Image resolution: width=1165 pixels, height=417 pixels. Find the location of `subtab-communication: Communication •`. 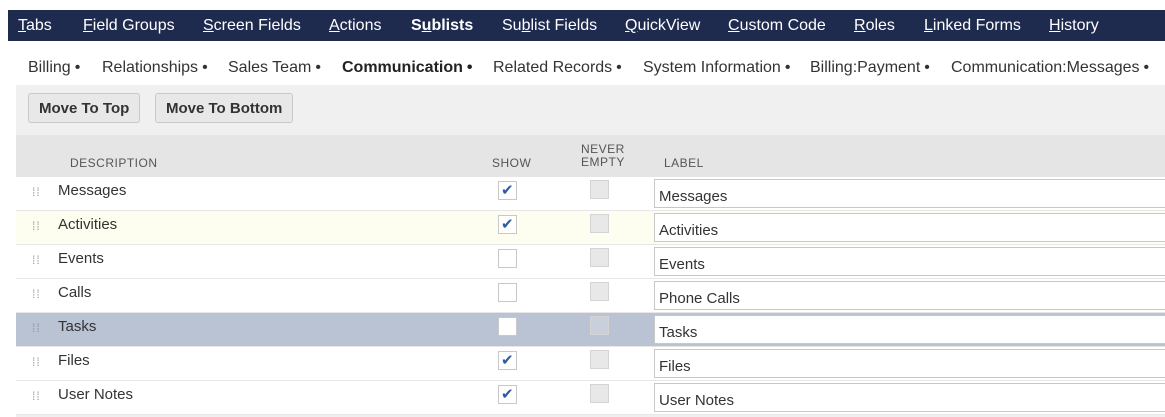

subtab-communication: Communication • is located at coordinates (407, 68).